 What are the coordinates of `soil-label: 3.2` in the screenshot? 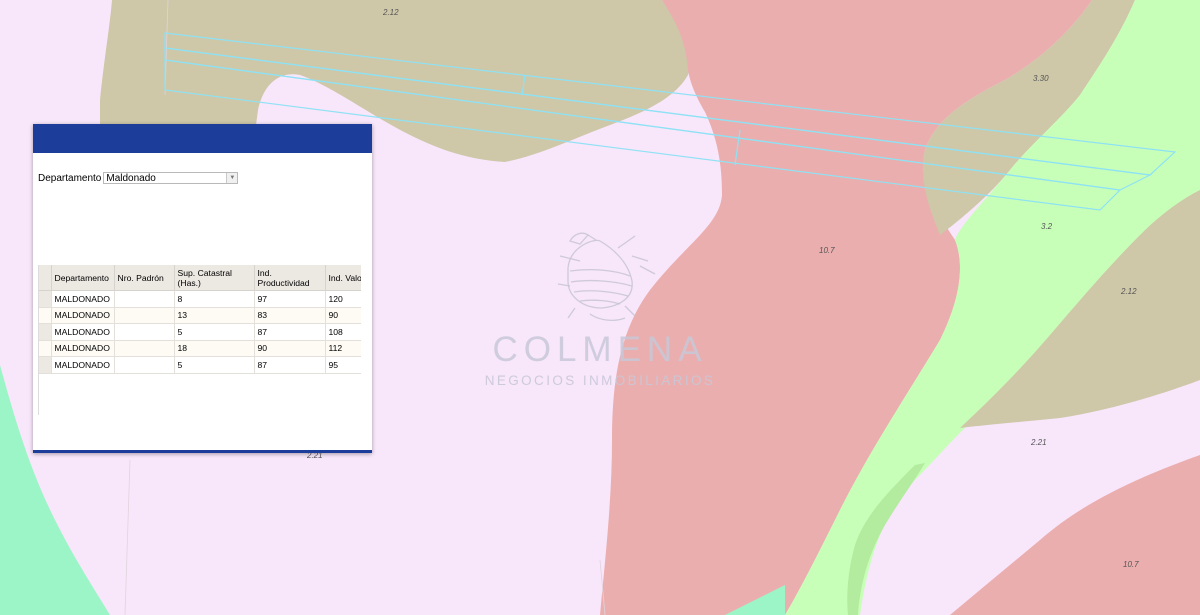 It's located at (1047, 226).